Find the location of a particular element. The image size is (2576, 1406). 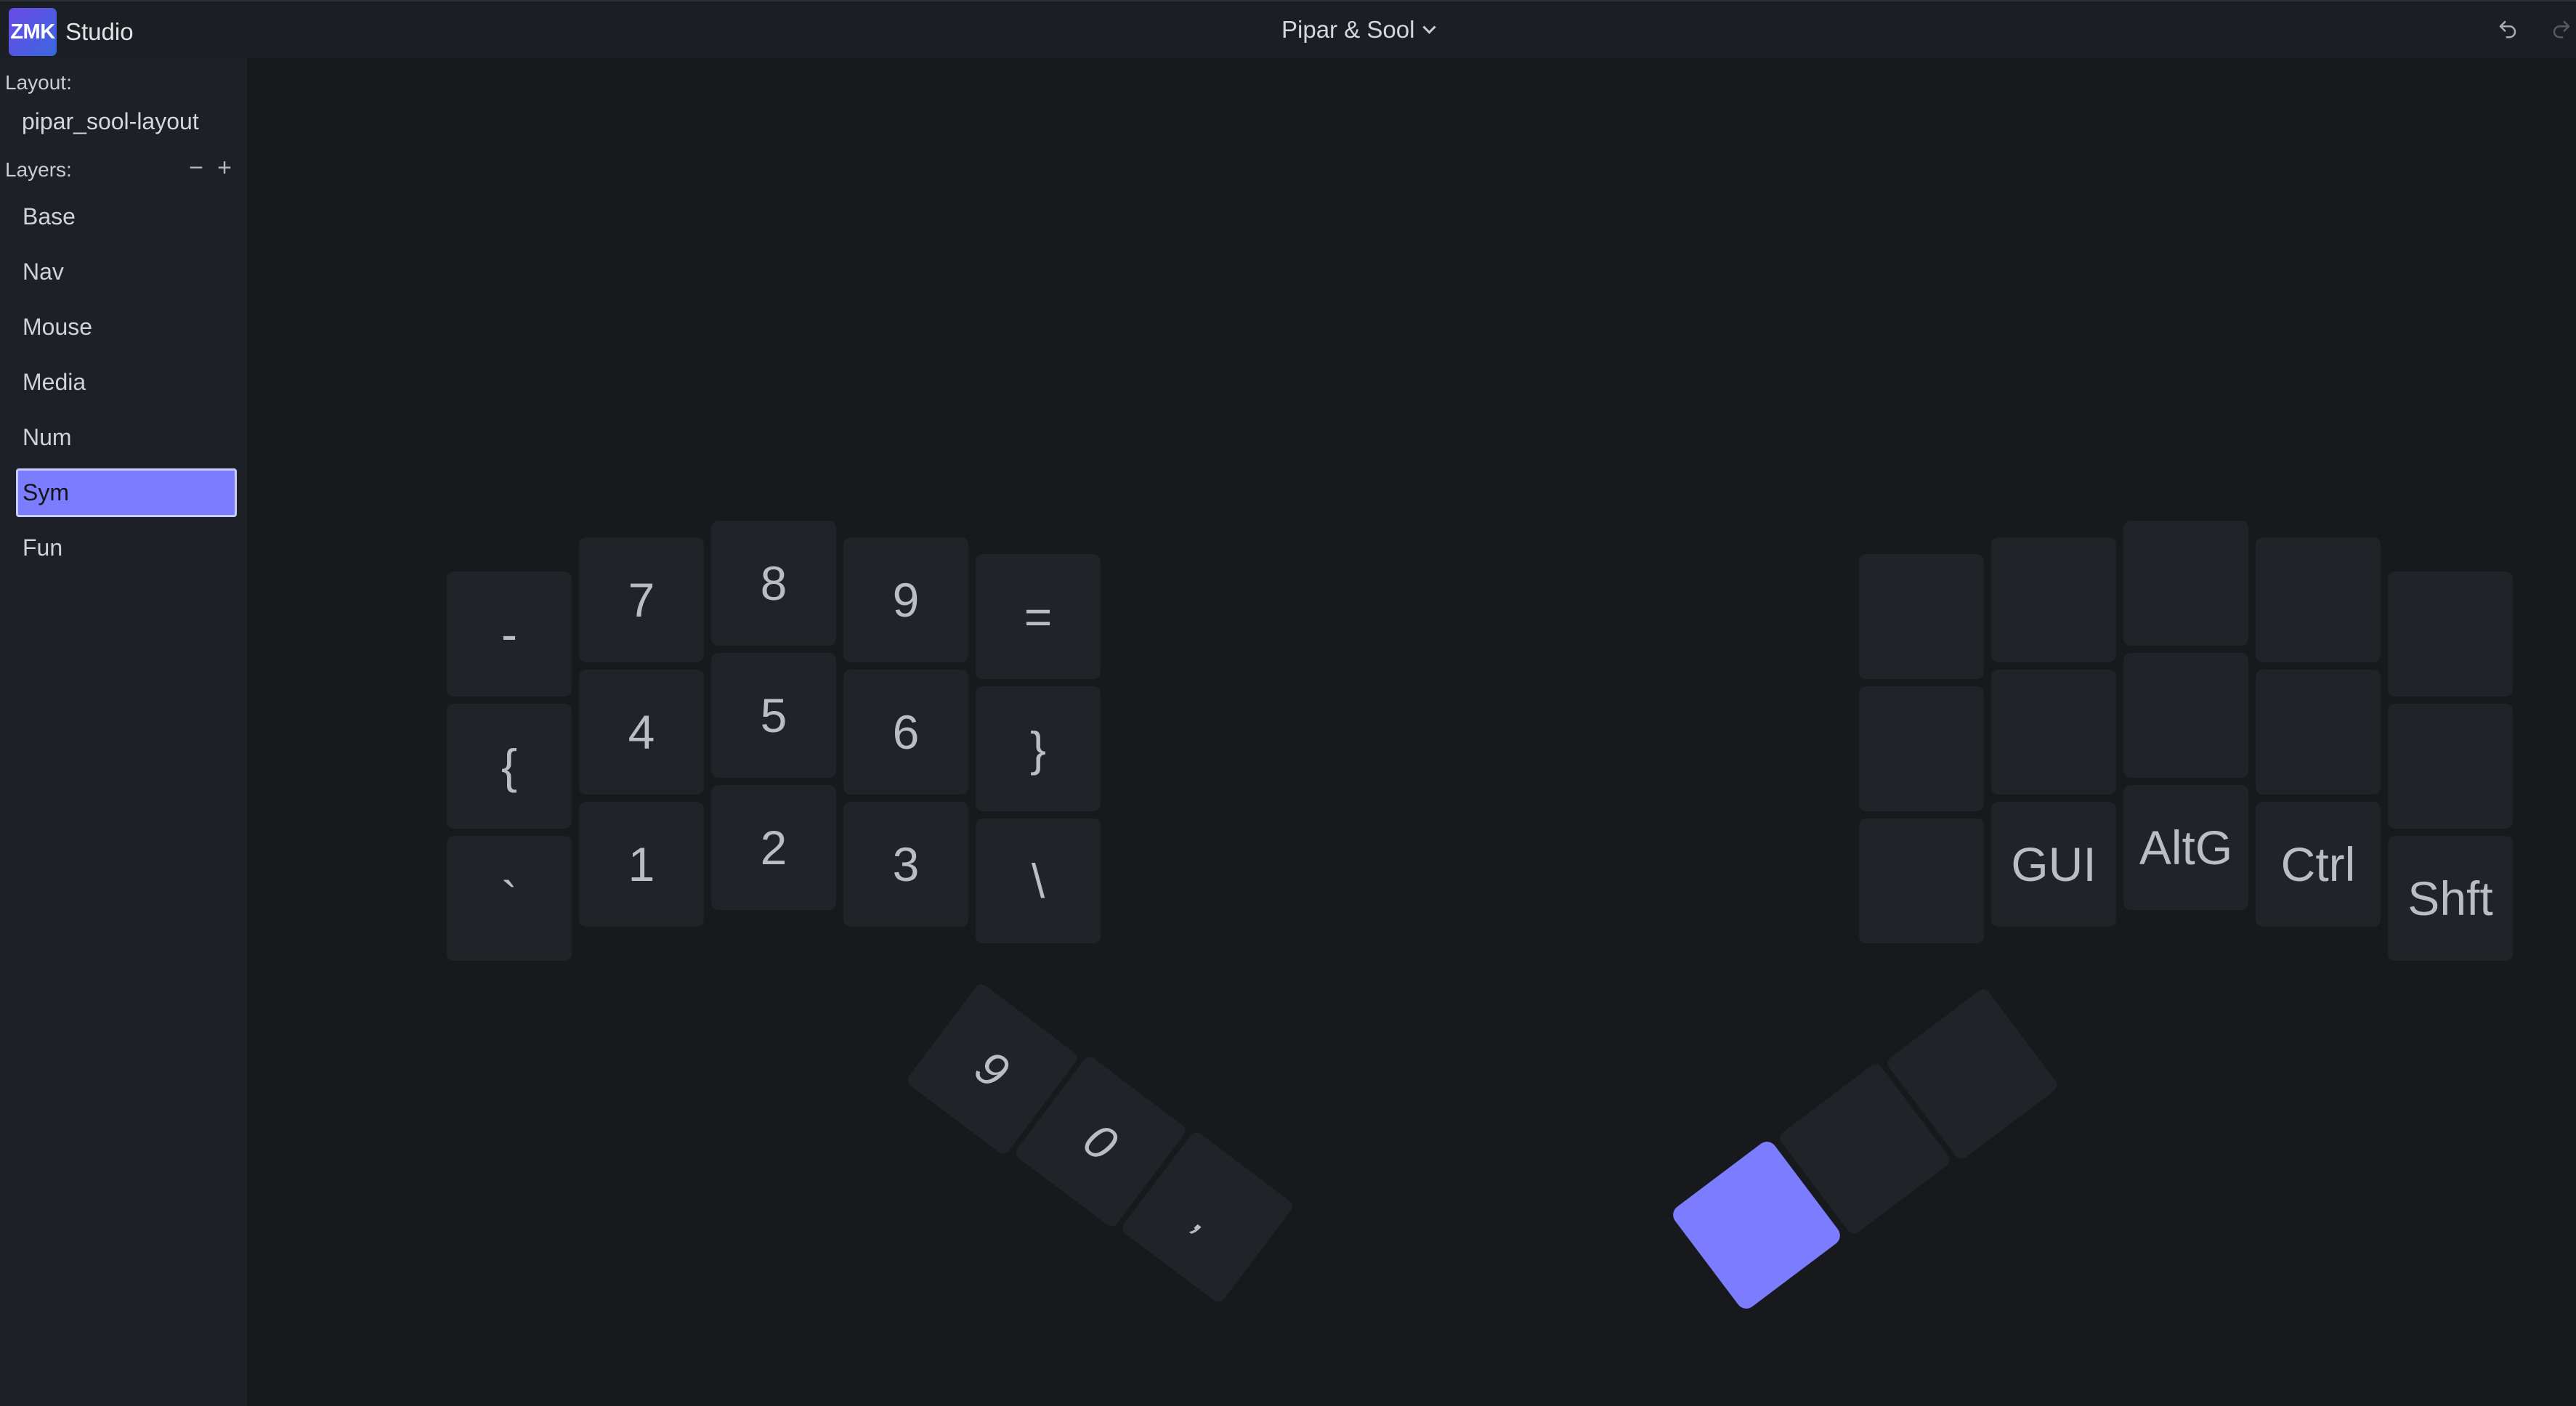

key-right-r2-c3: Ctrl is located at coordinates (2318, 864).